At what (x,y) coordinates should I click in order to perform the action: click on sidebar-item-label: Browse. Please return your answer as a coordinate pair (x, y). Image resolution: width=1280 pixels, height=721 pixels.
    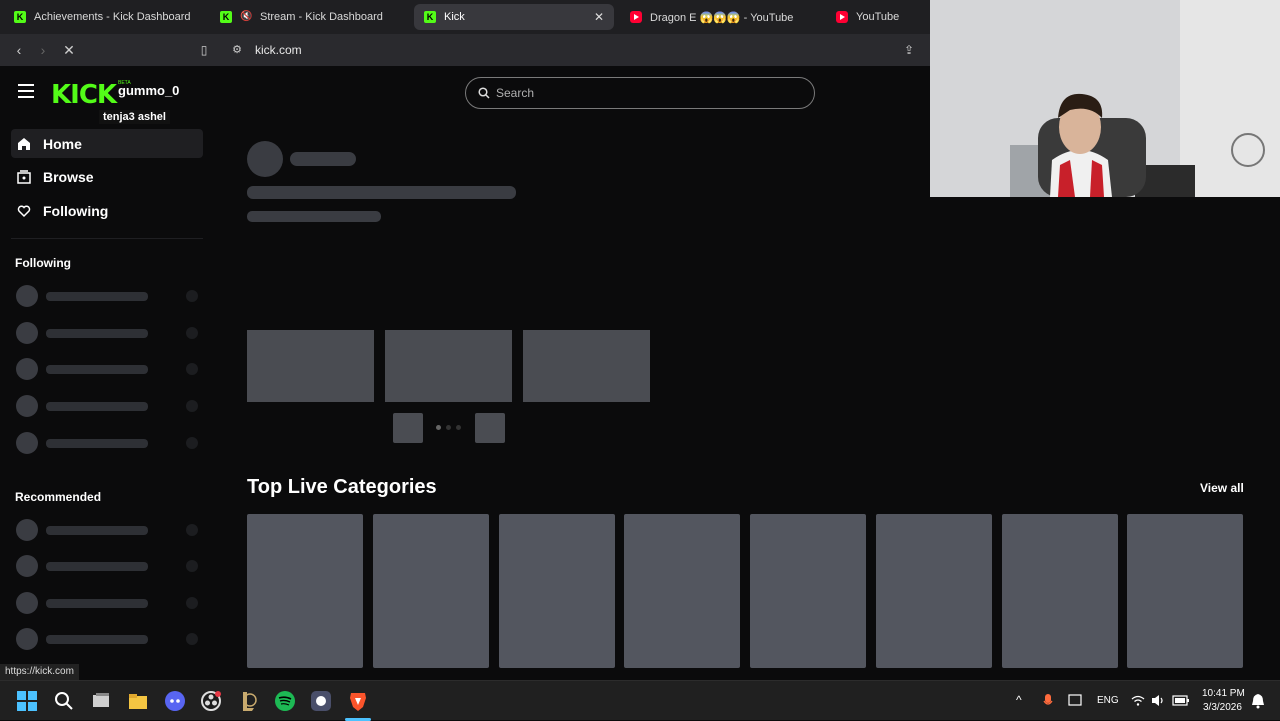
    Looking at the image, I should click on (68, 176).